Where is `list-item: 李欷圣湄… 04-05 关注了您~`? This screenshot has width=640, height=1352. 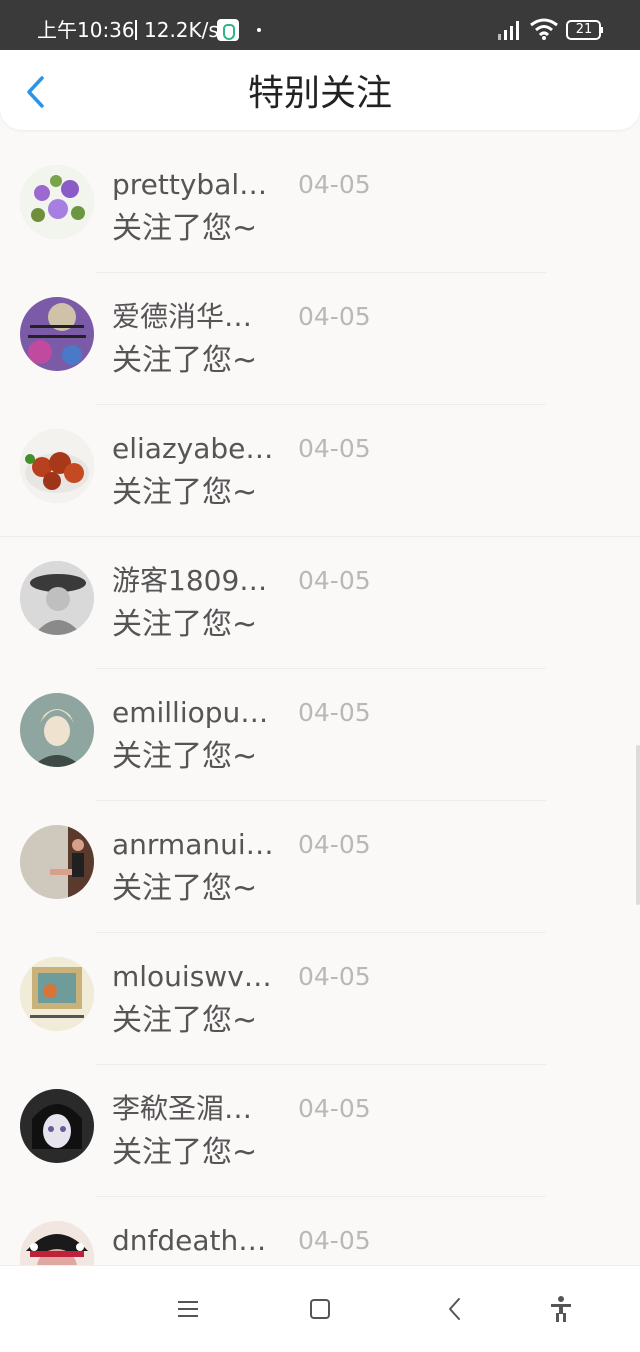
list-item: 李欷圣湄… 04-05 关注了您~ is located at coordinates (320, 1140).